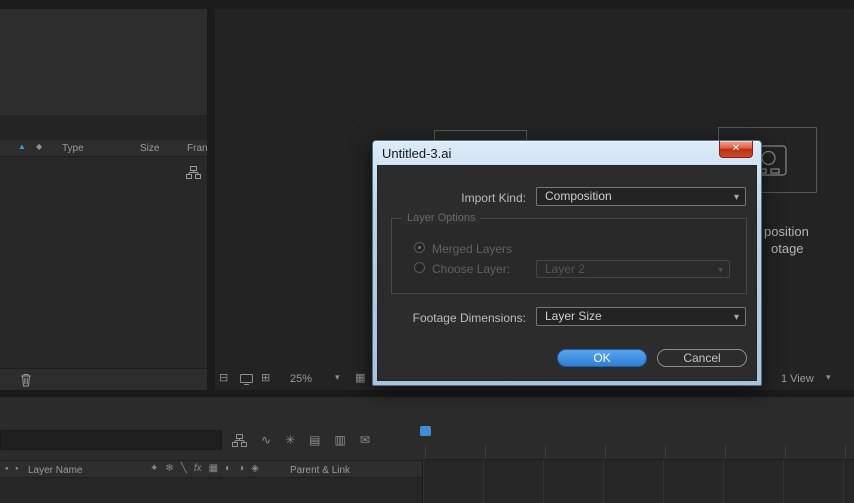 The height and width of the screenshot is (503, 854). Describe the element at coordinates (638, 481) in the screenshot. I see `timeline-track-area` at that location.